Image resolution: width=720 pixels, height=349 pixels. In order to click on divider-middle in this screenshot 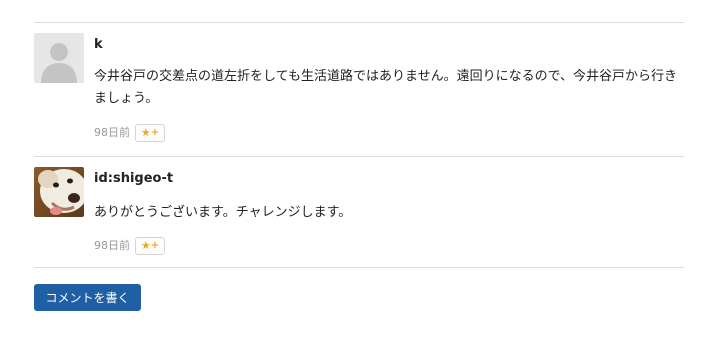, I will do `click(359, 156)`.